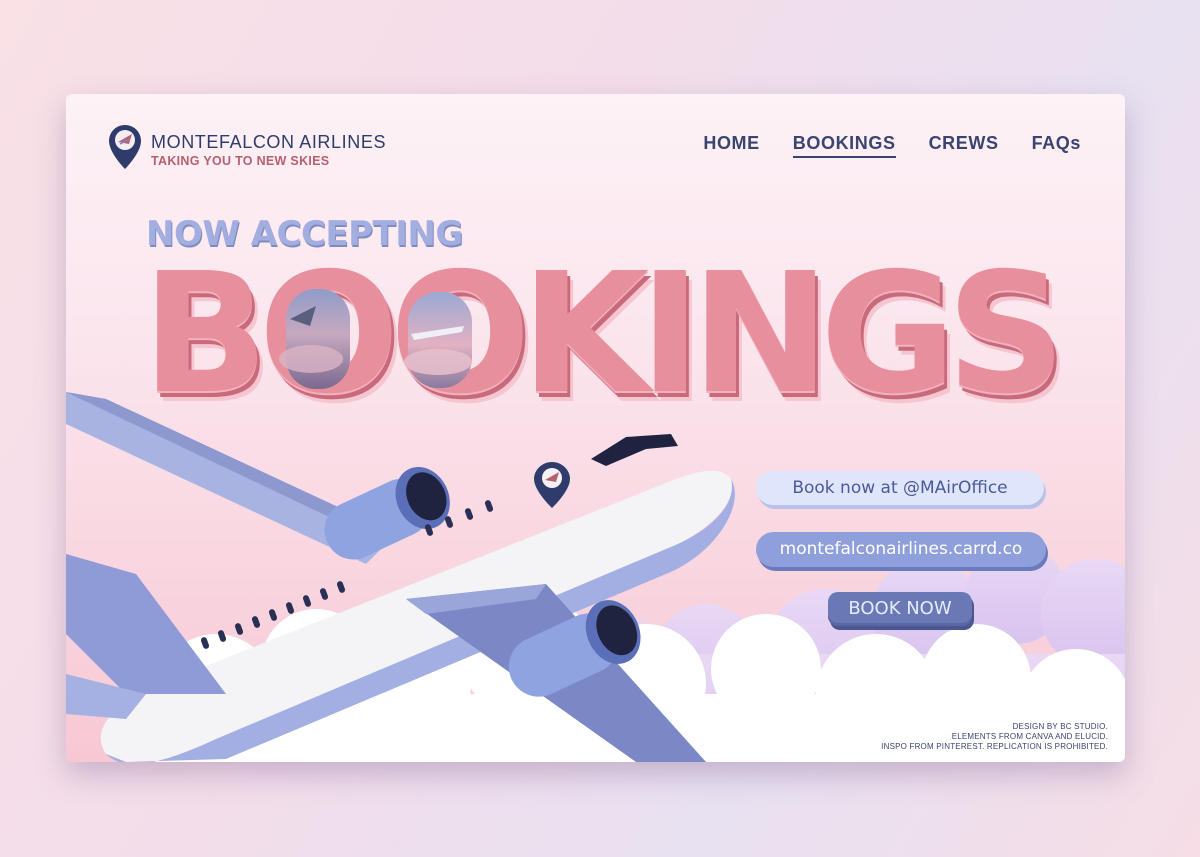 This screenshot has height=857, width=1200. I want to click on nav-bookings: BOOKINGS, so click(844, 145).